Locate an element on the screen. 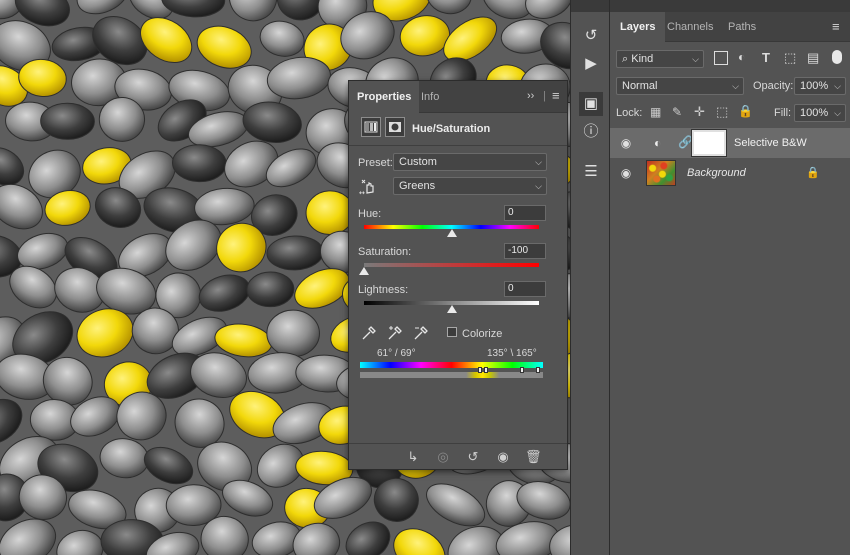  search-icon: ⌕ is located at coordinates (625, 59).